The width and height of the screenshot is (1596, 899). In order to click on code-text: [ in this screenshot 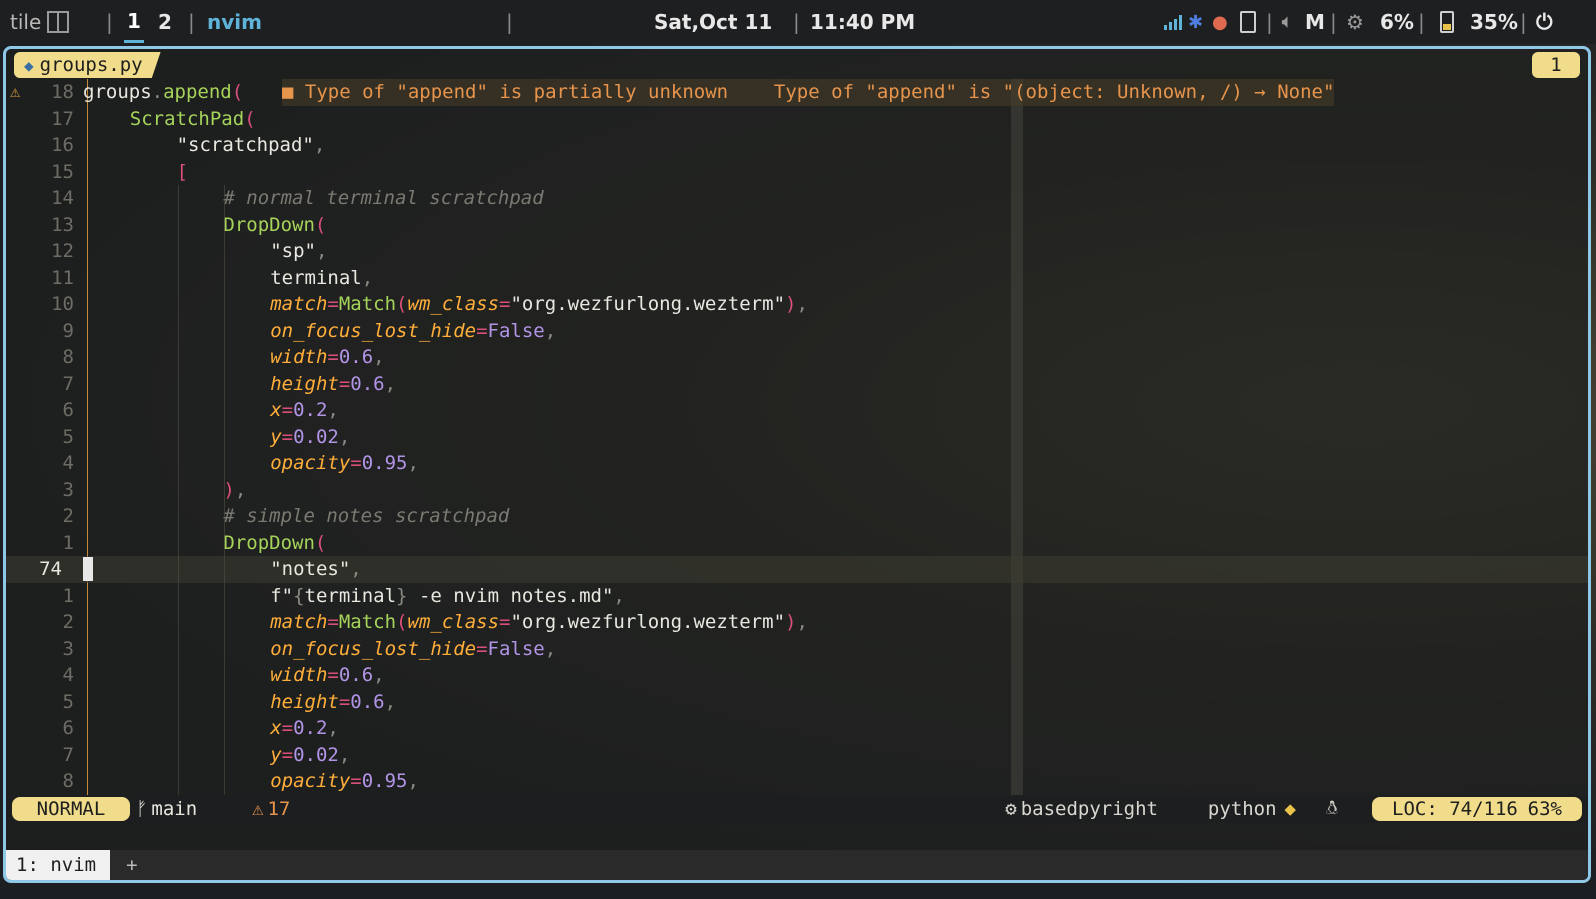, I will do `click(182, 171)`.